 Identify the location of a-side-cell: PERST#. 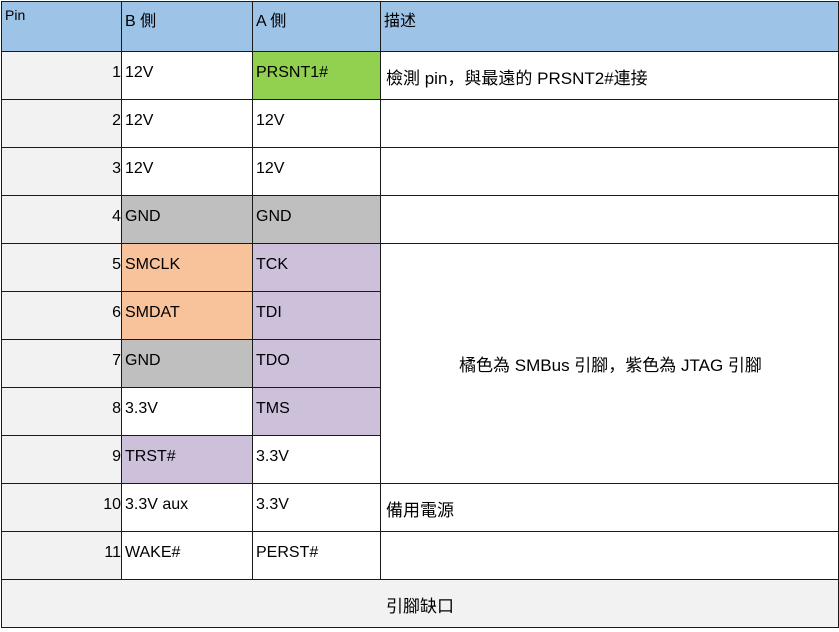
(316, 555).